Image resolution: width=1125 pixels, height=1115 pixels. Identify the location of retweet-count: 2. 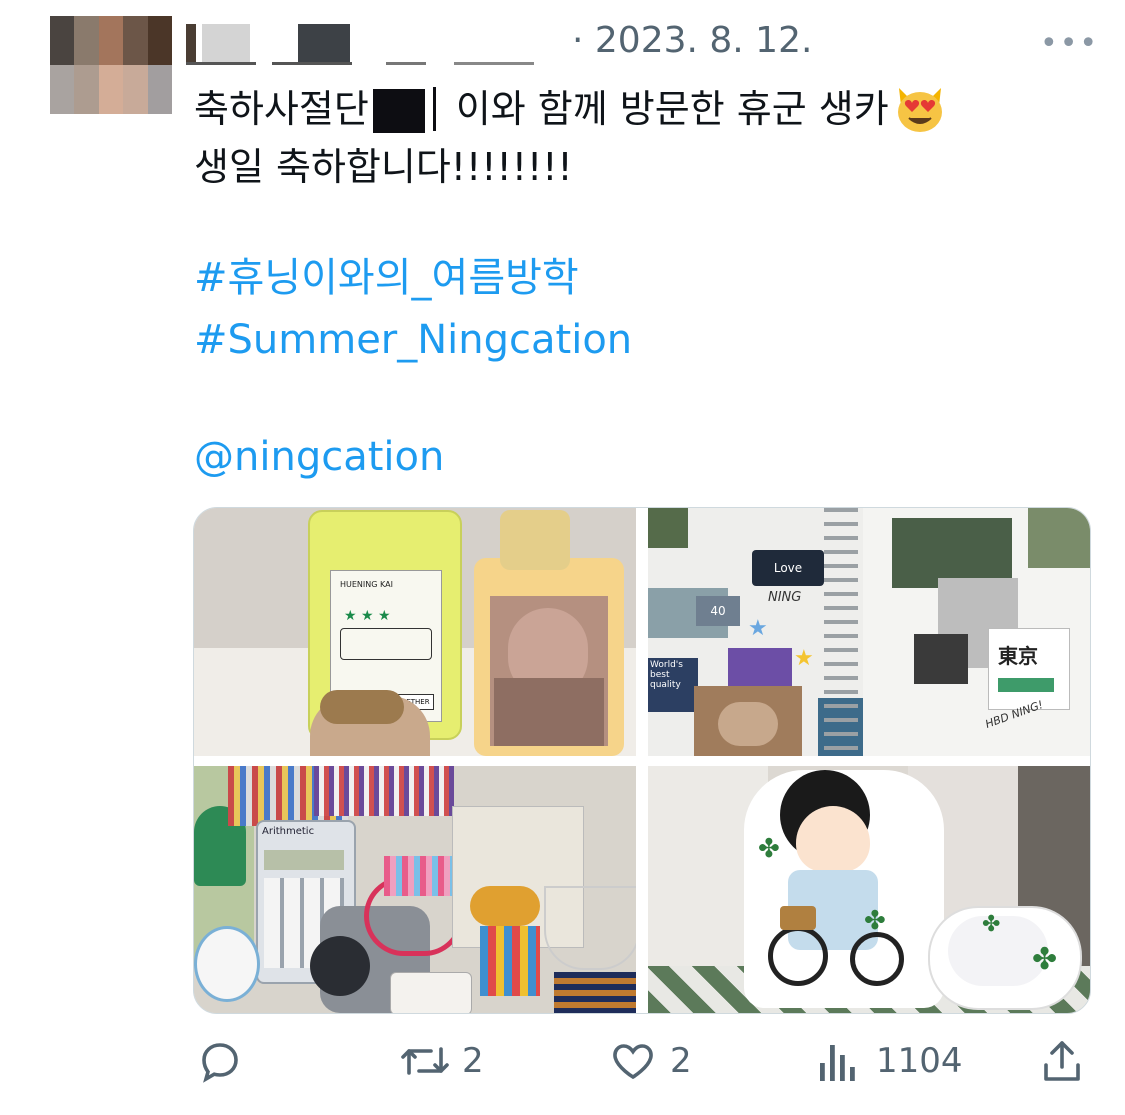
(473, 1061).